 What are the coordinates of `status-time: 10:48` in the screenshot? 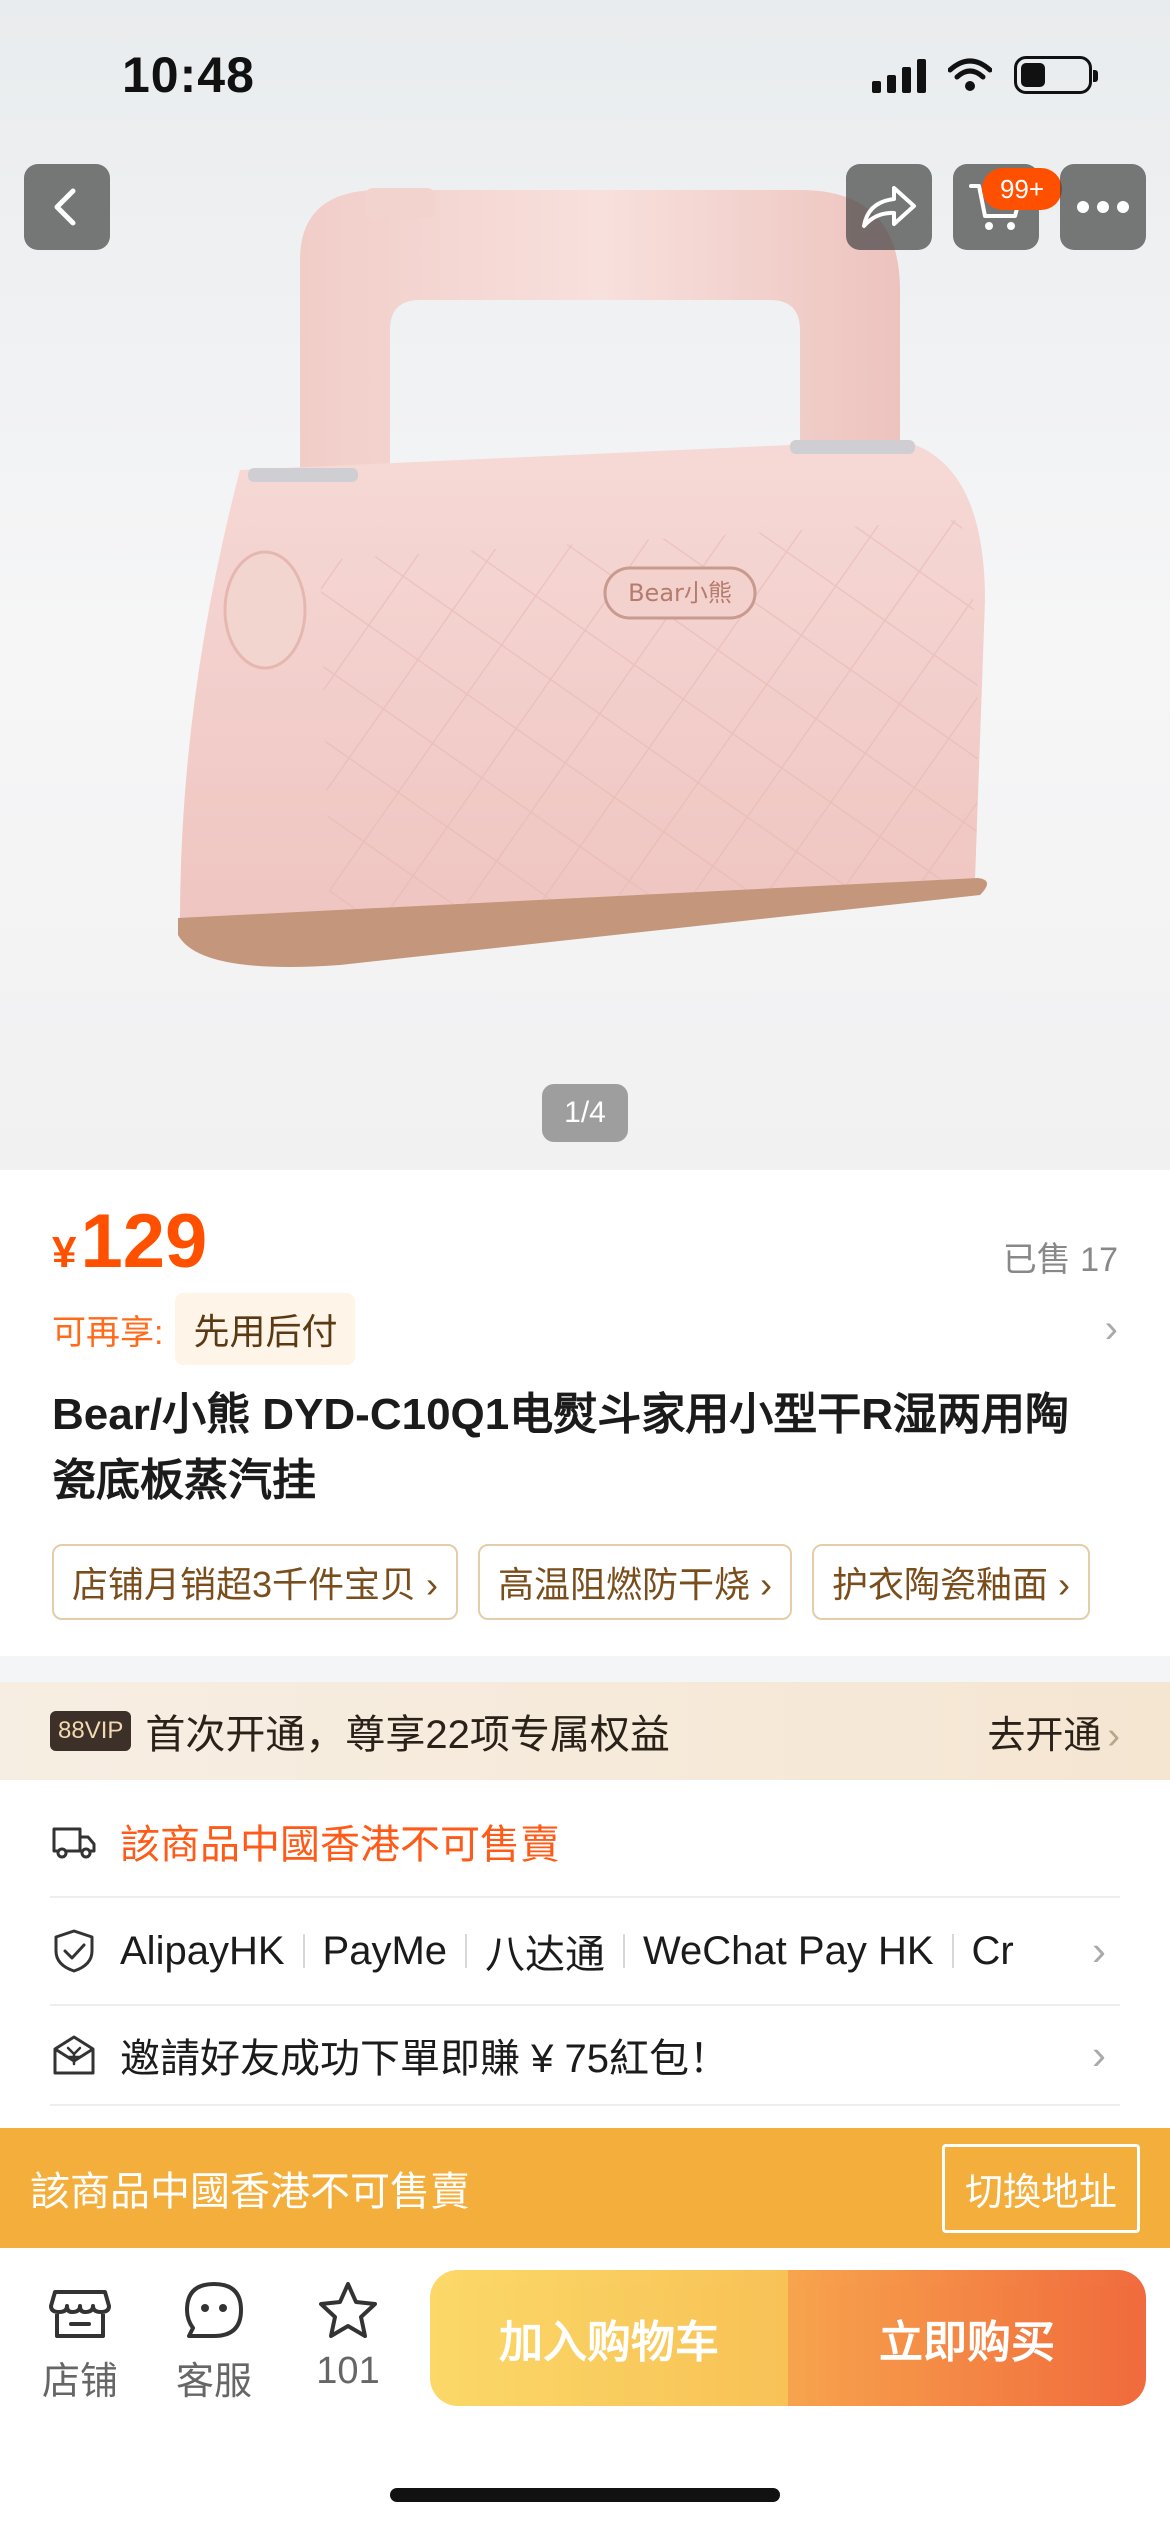 It's located at (188, 75).